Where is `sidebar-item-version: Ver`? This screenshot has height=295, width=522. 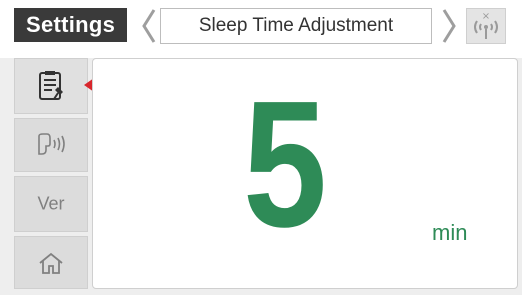
sidebar-item-version: Ver is located at coordinates (51, 204).